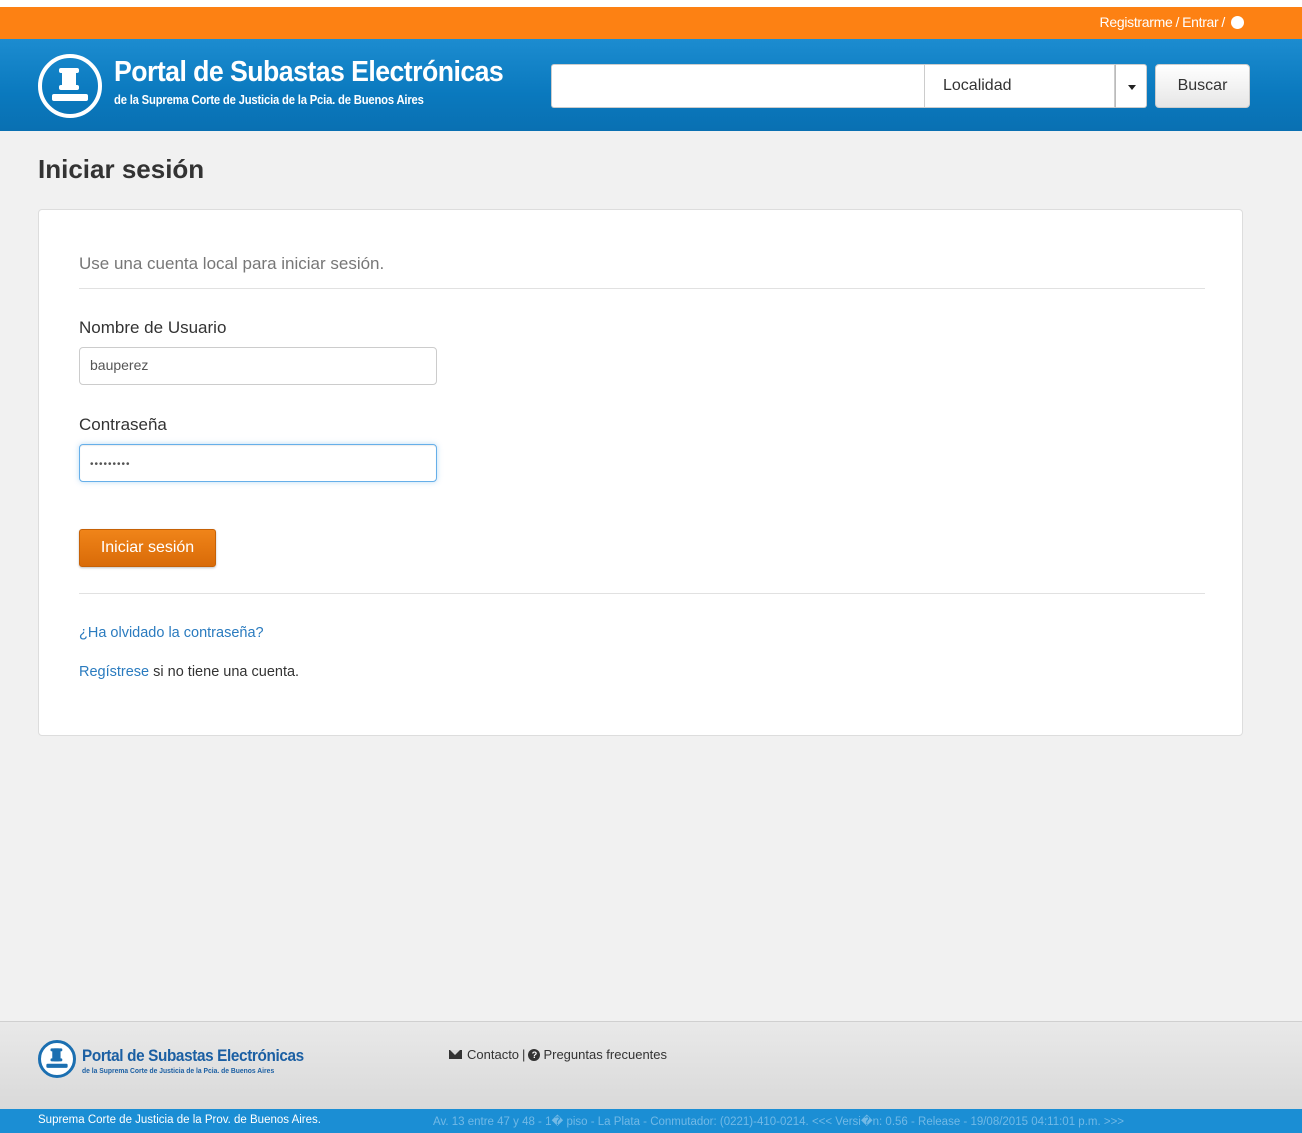  I want to click on account-links: Registrarme / Entrar / ?, so click(1172, 22).